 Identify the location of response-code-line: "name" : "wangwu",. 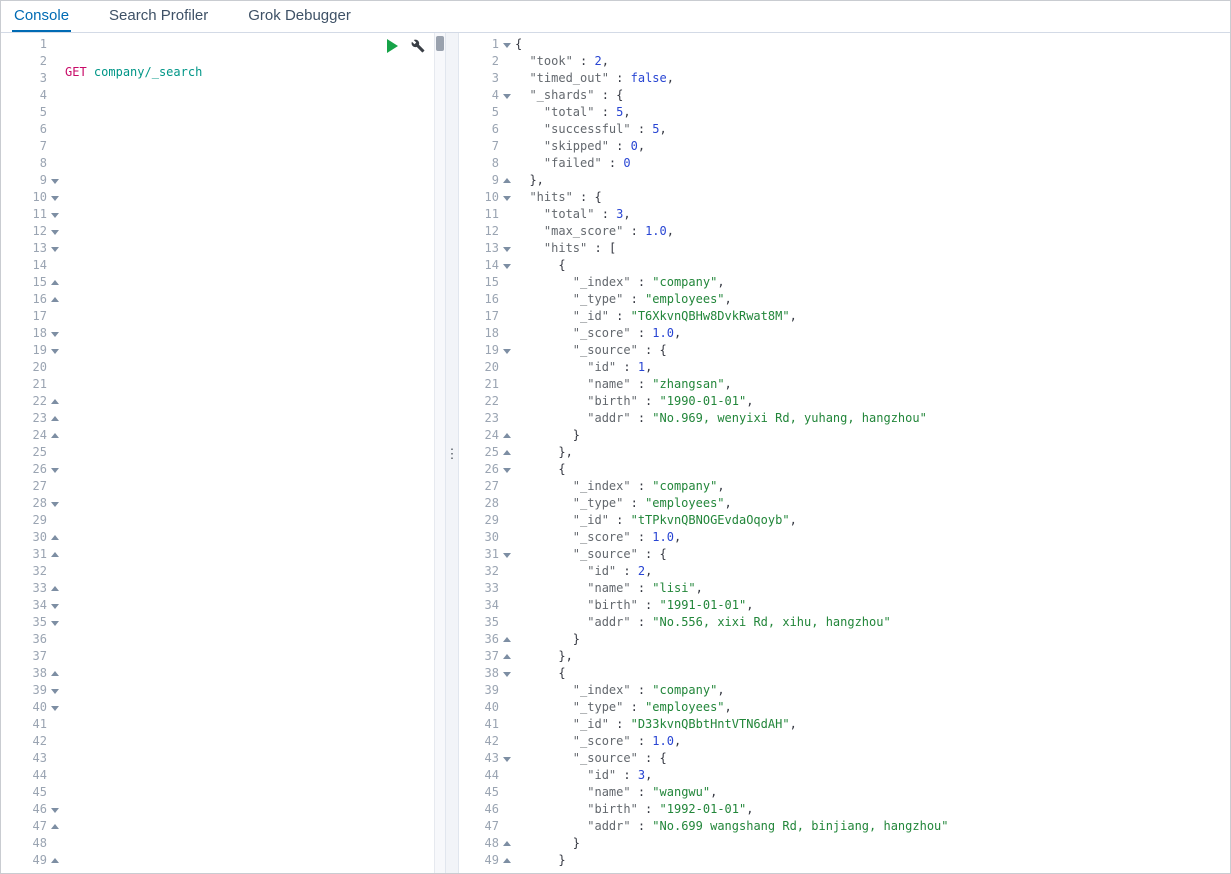
(872, 792).